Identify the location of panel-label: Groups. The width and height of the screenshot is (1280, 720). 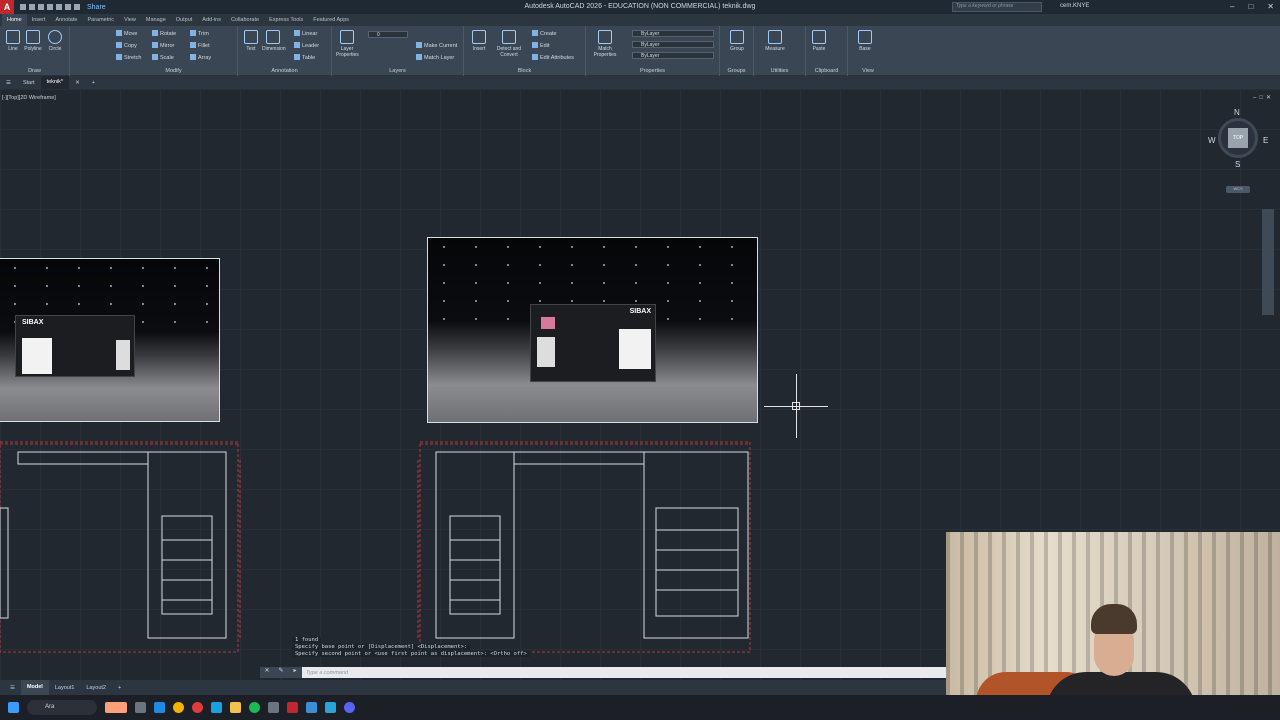
(736, 71).